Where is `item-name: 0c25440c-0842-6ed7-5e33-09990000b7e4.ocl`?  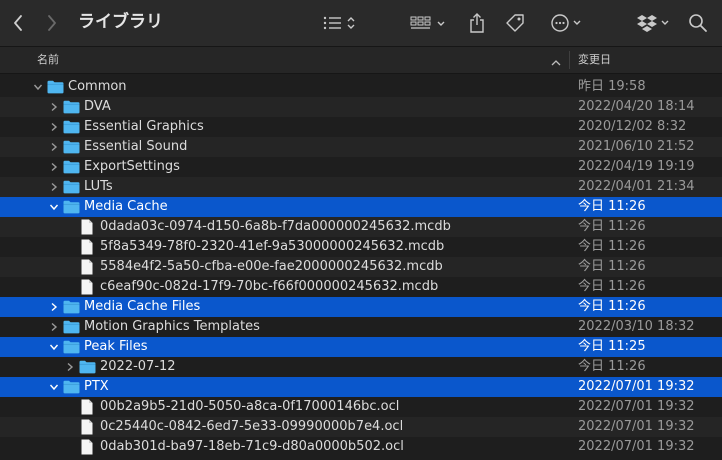
item-name: 0c25440c-0842-6ed7-5e33-09990000b7e4.ocl is located at coordinates (252, 426).